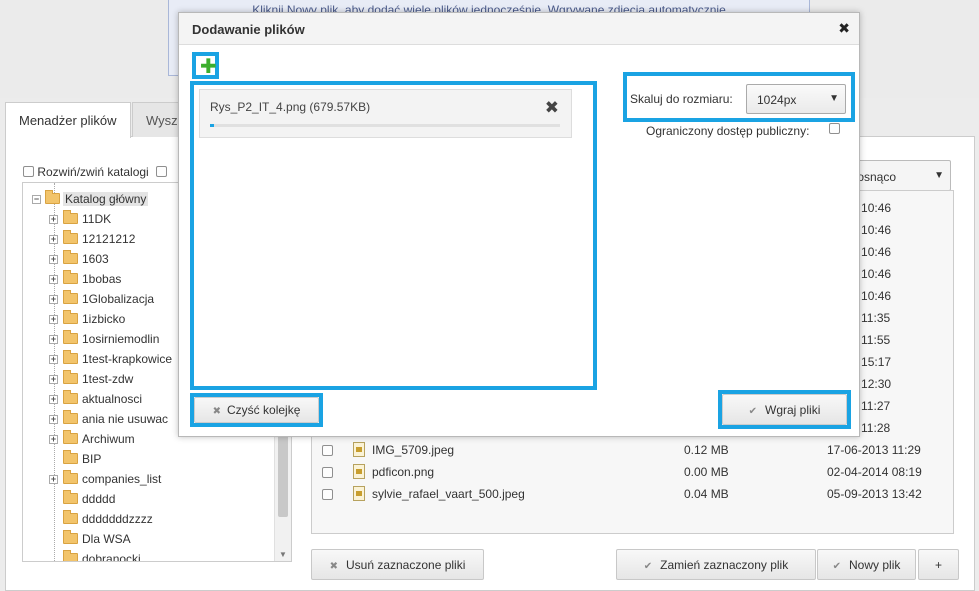 This screenshot has width=979, height=591. I want to click on clear-queue-button: ✖ Czyść kolejkę, so click(256, 410).